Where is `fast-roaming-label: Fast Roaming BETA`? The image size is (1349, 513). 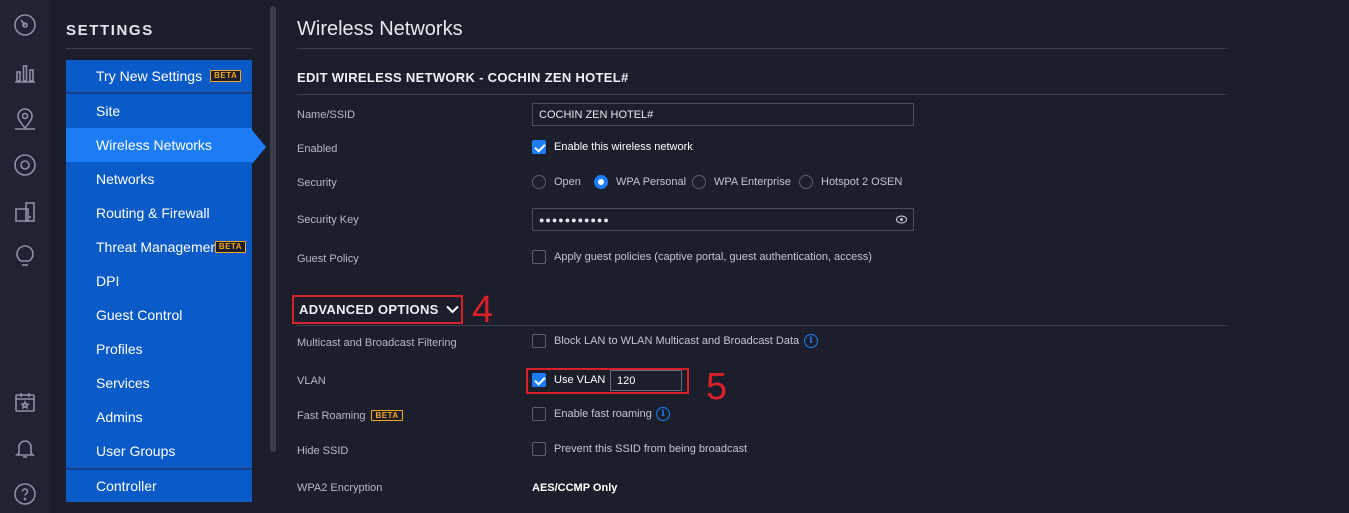
fast-roaming-label: Fast Roaming BETA is located at coordinates (350, 416).